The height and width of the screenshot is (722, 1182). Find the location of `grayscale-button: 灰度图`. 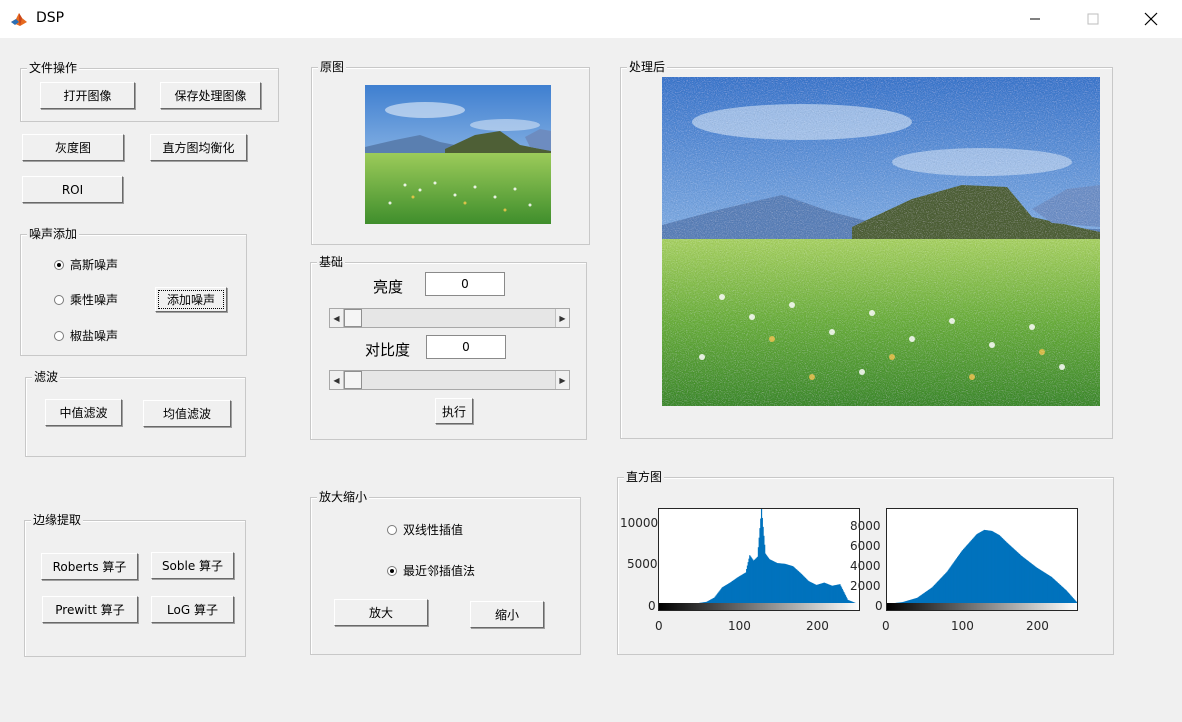

grayscale-button: 灰度图 is located at coordinates (73, 147).